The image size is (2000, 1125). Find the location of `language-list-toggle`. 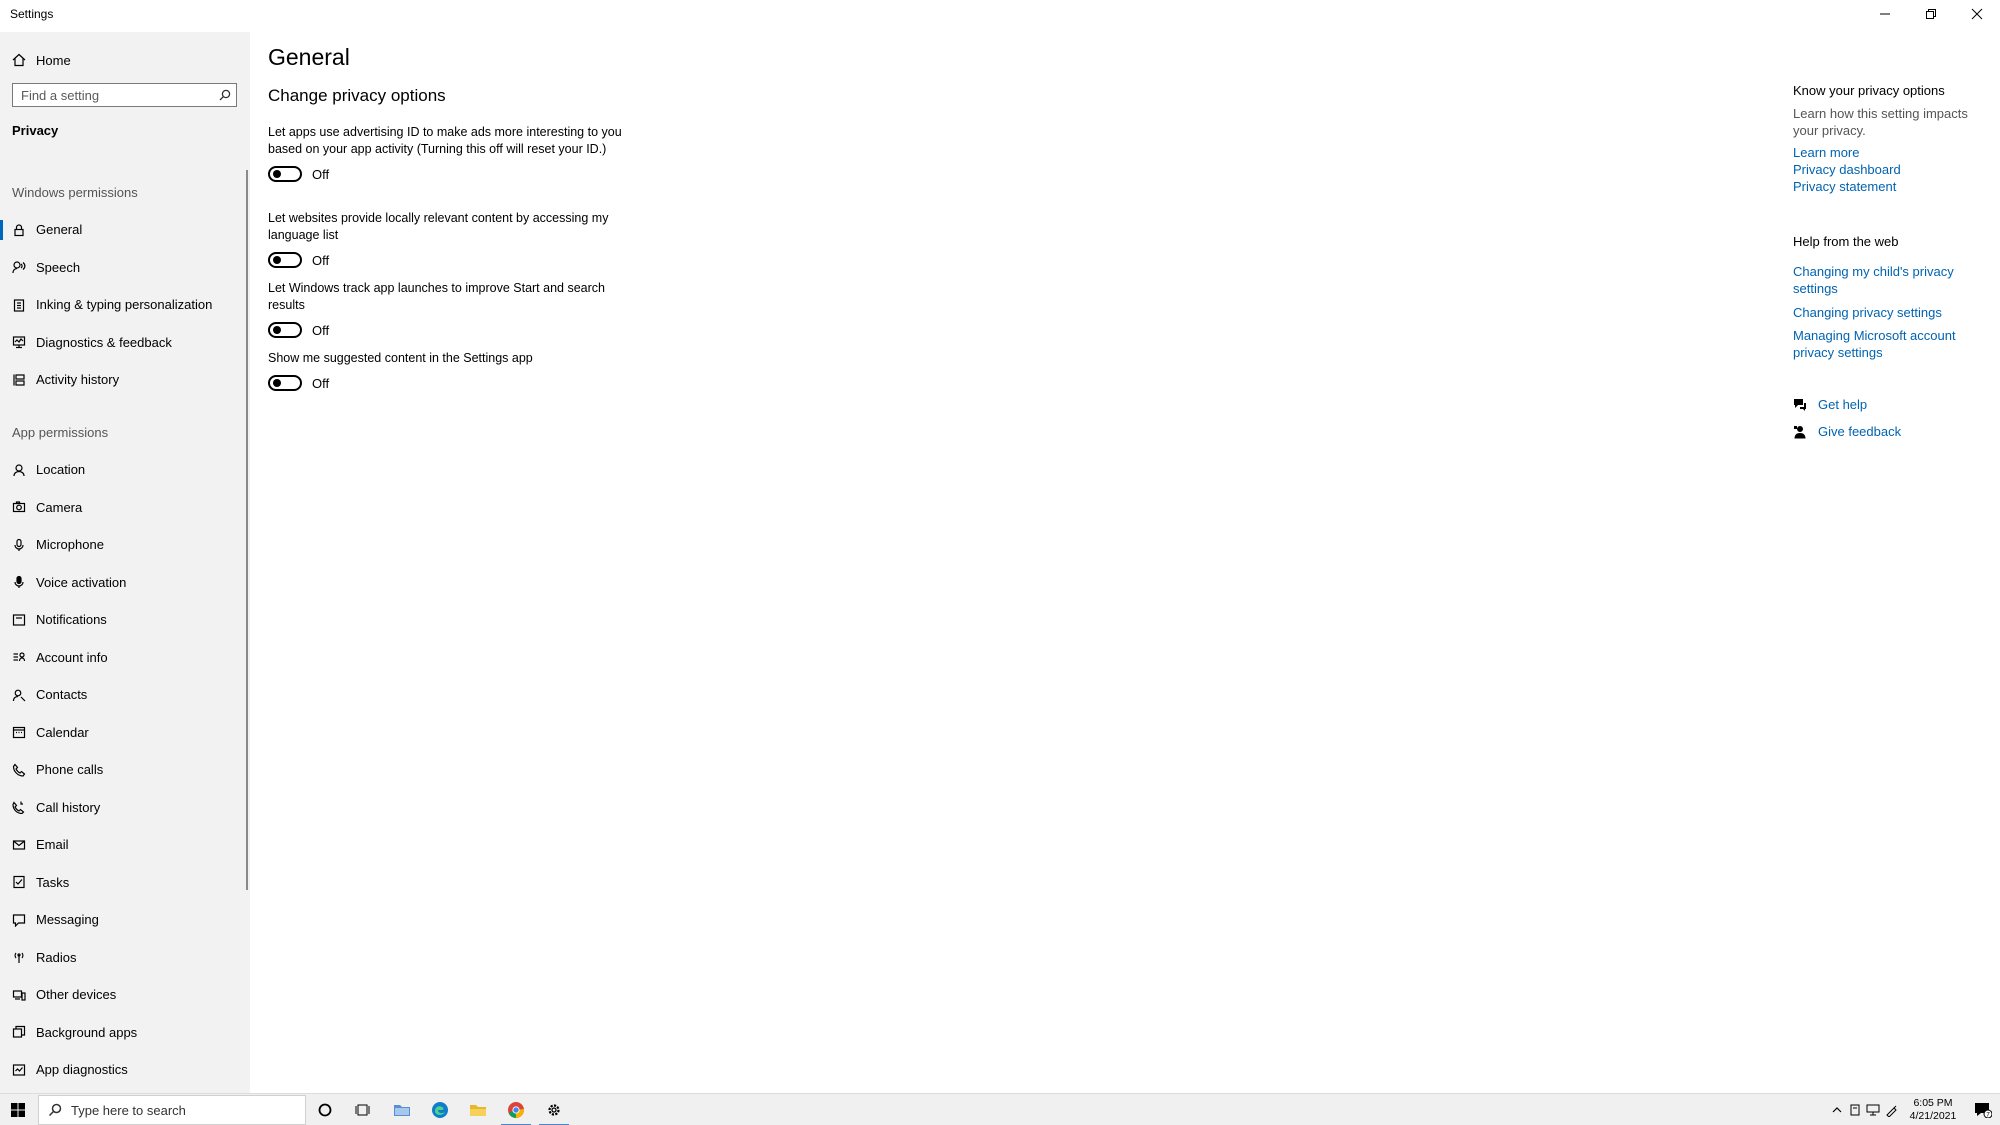

language-list-toggle is located at coordinates (285, 260).